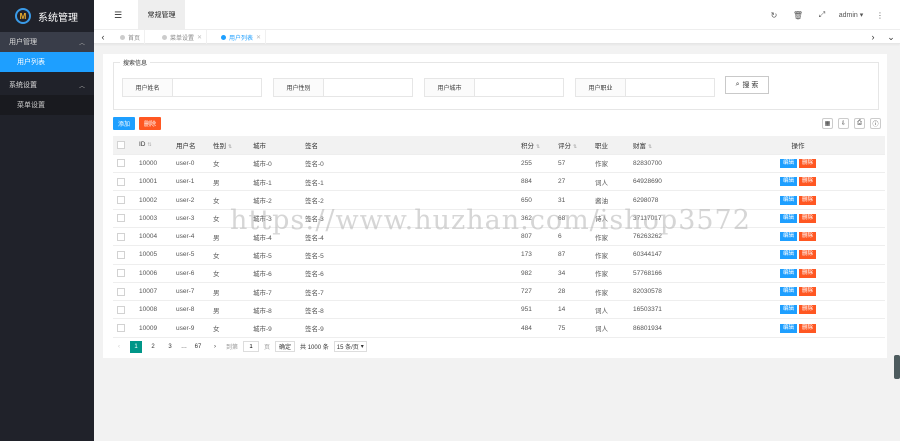 The image size is (900, 441). I want to click on column-label: 操作, so click(798, 146).